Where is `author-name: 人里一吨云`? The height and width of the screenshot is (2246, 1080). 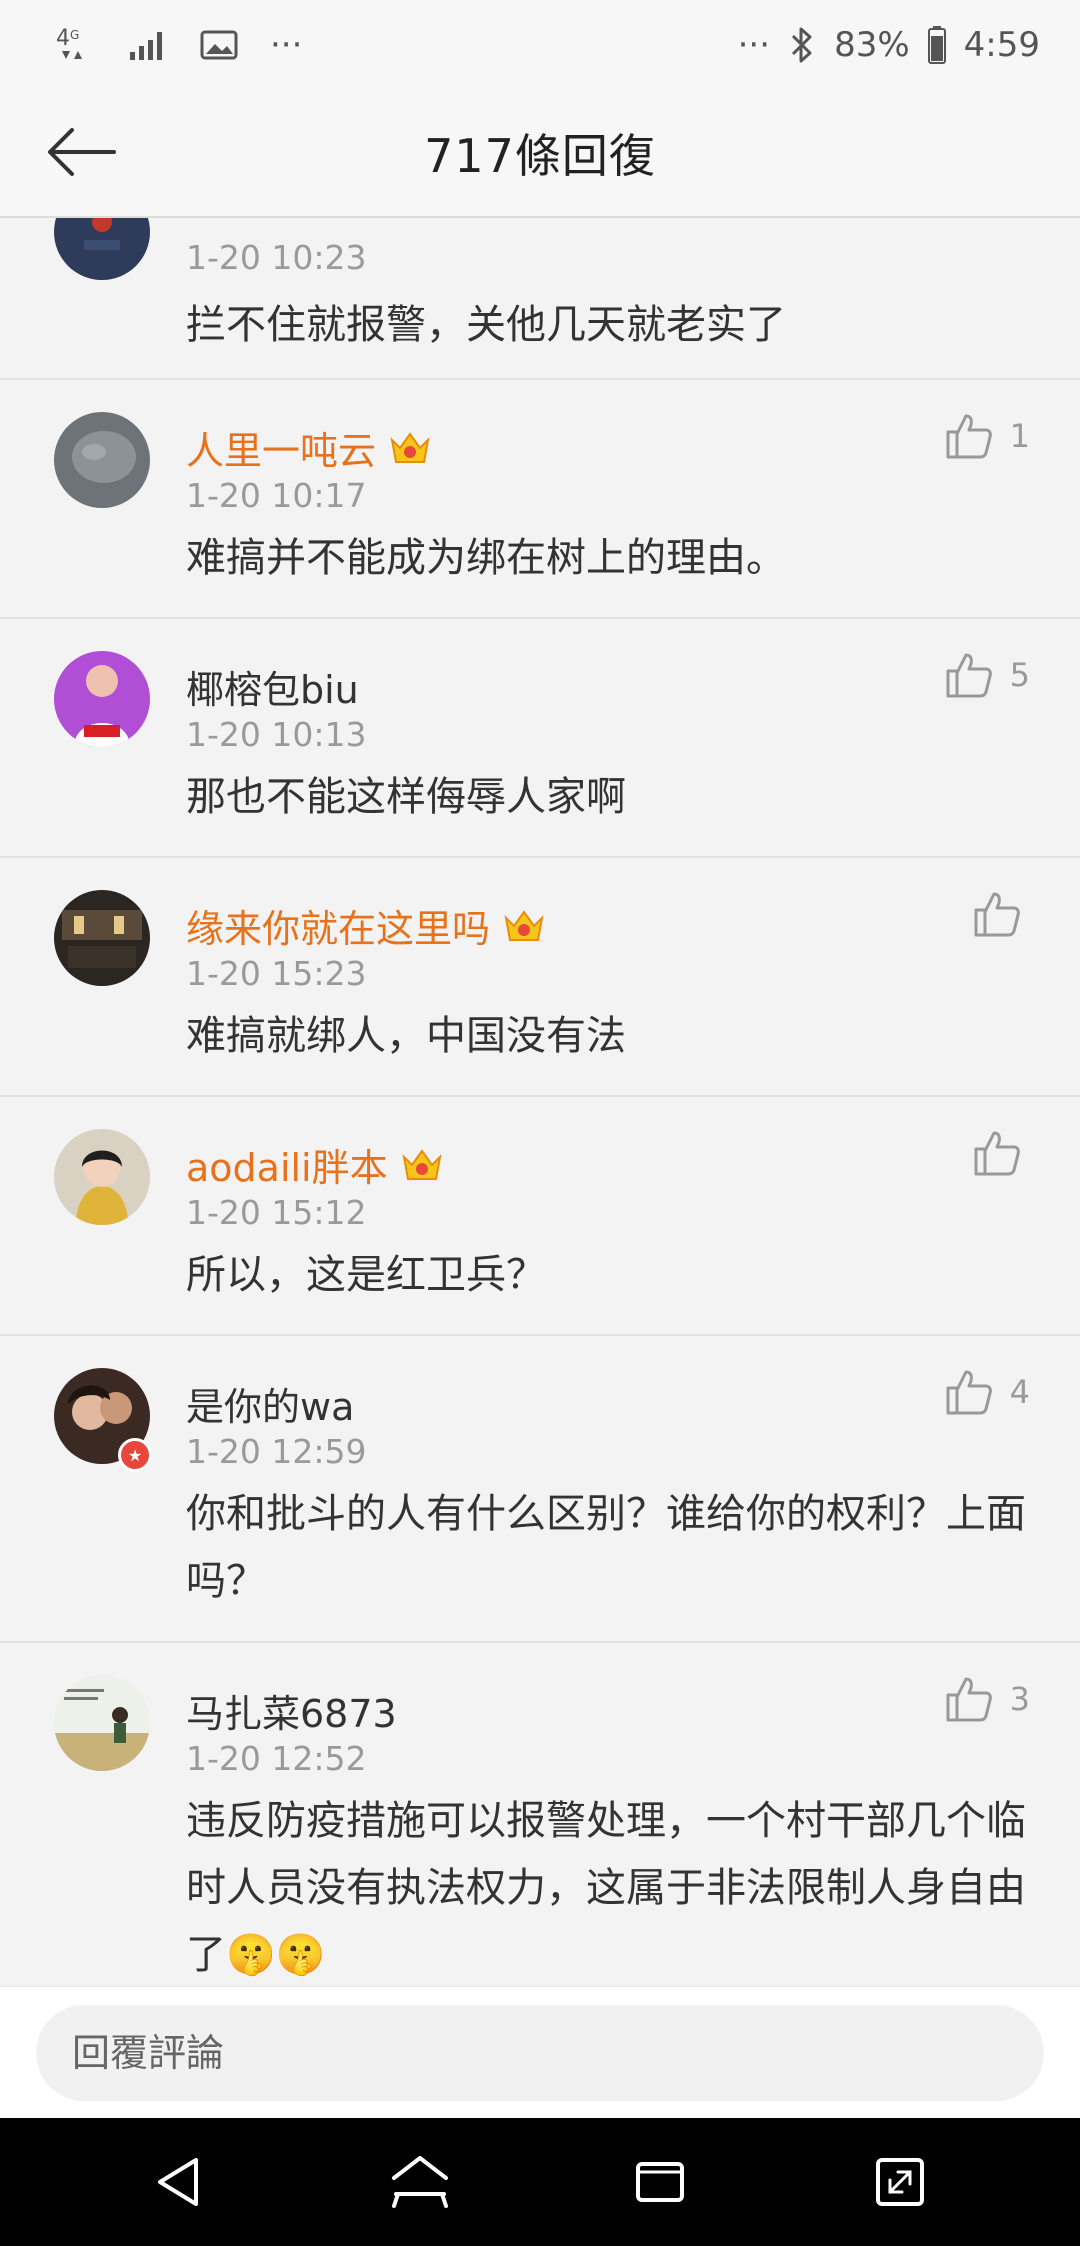 author-name: 人里一吨云 is located at coordinates (281, 451).